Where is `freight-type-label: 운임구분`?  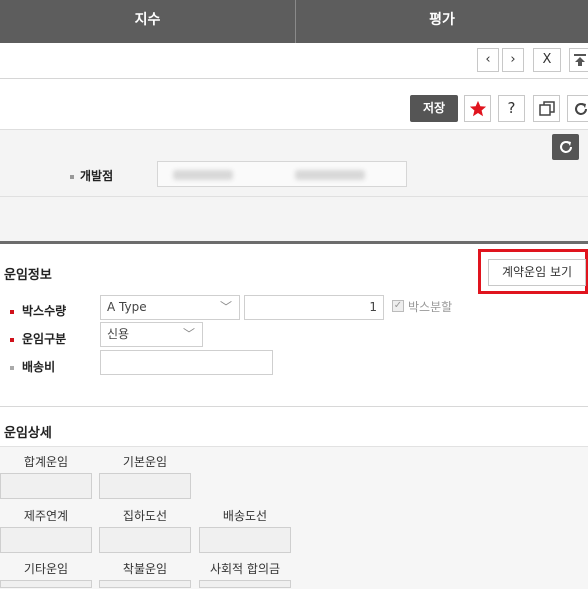 freight-type-label: 운임구분 is located at coordinates (38, 338).